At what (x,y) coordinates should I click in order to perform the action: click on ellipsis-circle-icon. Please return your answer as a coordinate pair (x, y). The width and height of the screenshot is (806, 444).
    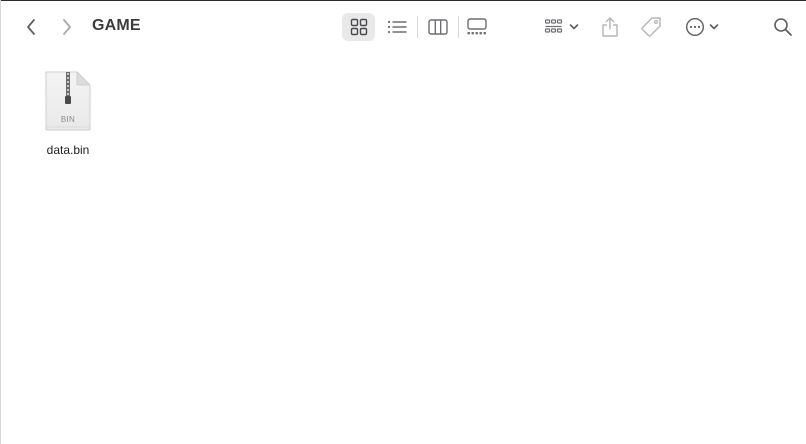
    Looking at the image, I should click on (695, 27).